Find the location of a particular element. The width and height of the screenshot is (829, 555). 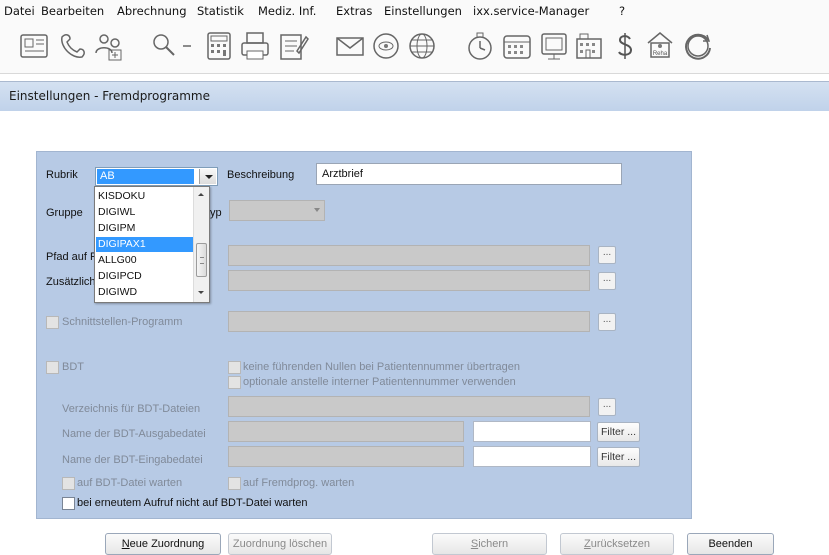

auf-fremdprog-warten-label: auf Fremdprog. warten is located at coordinates (299, 483).